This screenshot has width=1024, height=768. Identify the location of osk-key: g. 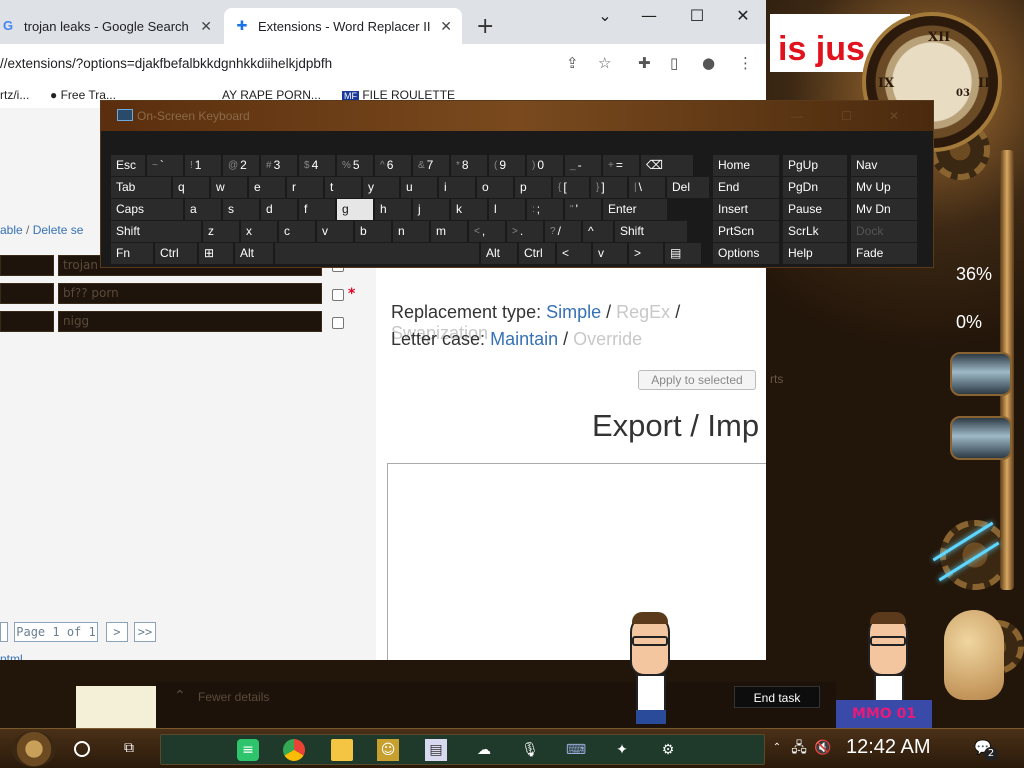
(355, 209).